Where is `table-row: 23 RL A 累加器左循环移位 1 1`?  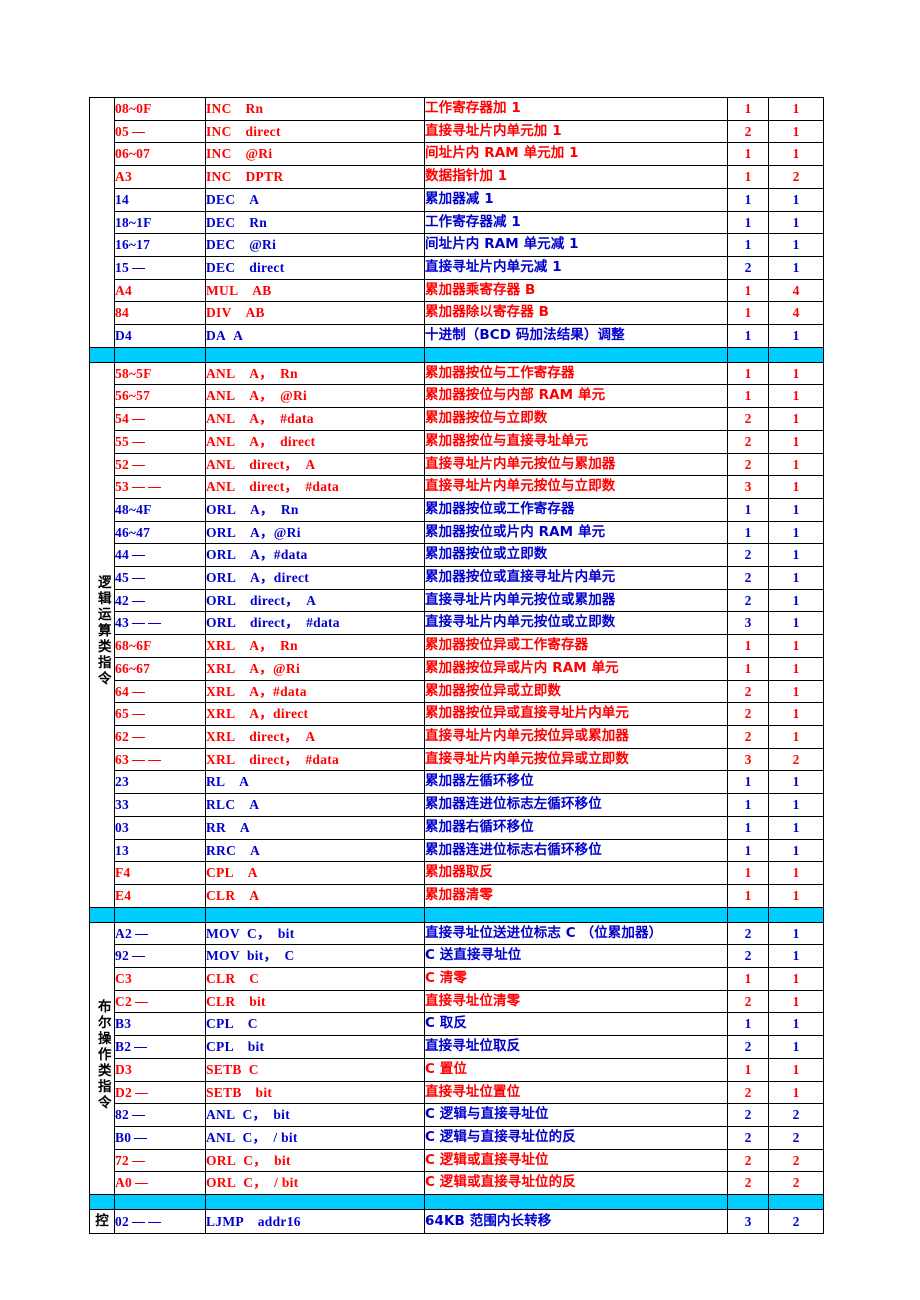
table-row: 23 RL A 累加器左循环移位 1 1 is located at coordinates (457, 782).